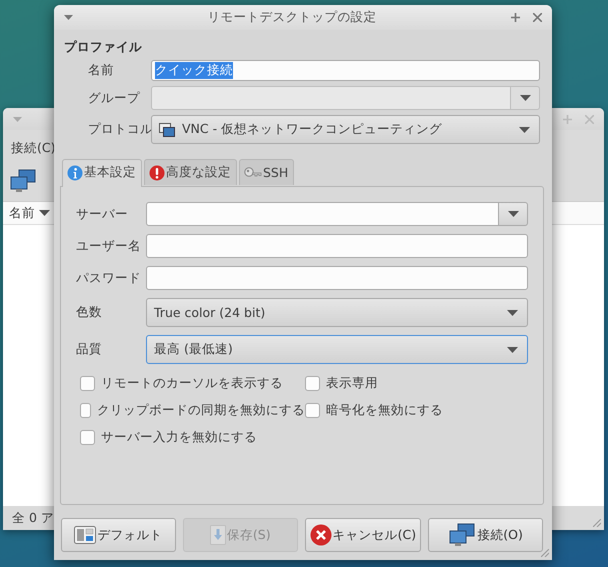 The height and width of the screenshot is (567, 608). What do you see at coordinates (89, 312) in the screenshot?
I see `field-label: 色数` at bounding box center [89, 312].